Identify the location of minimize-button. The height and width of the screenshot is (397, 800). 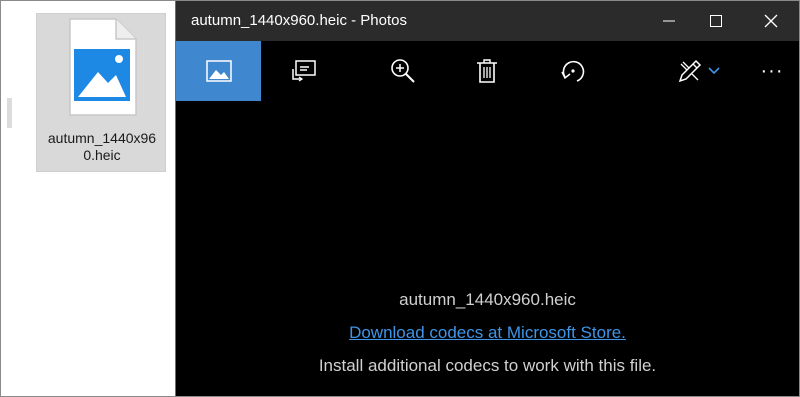
(669, 21).